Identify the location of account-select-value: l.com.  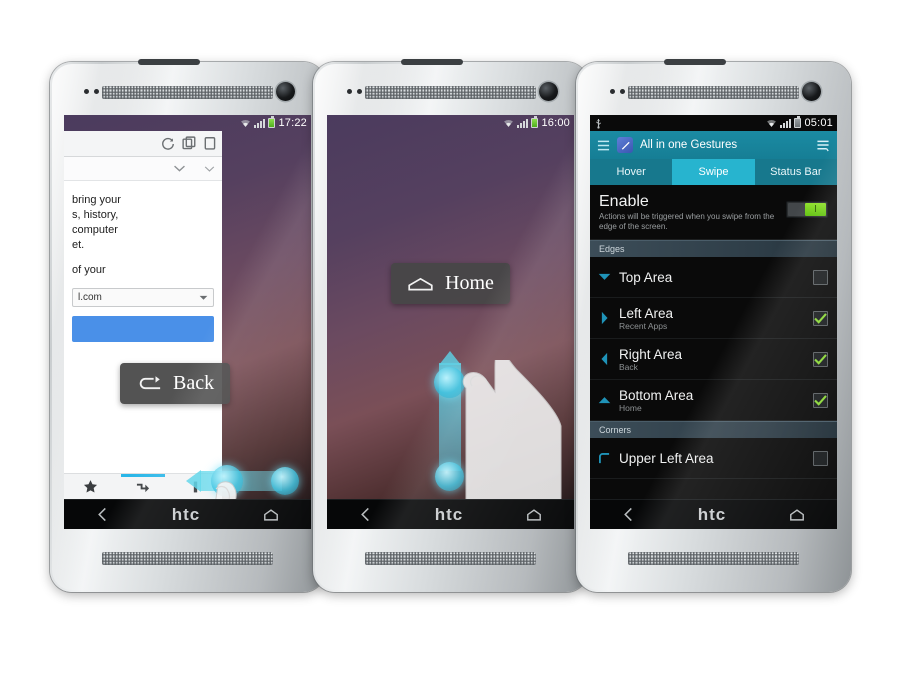
(90, 297).